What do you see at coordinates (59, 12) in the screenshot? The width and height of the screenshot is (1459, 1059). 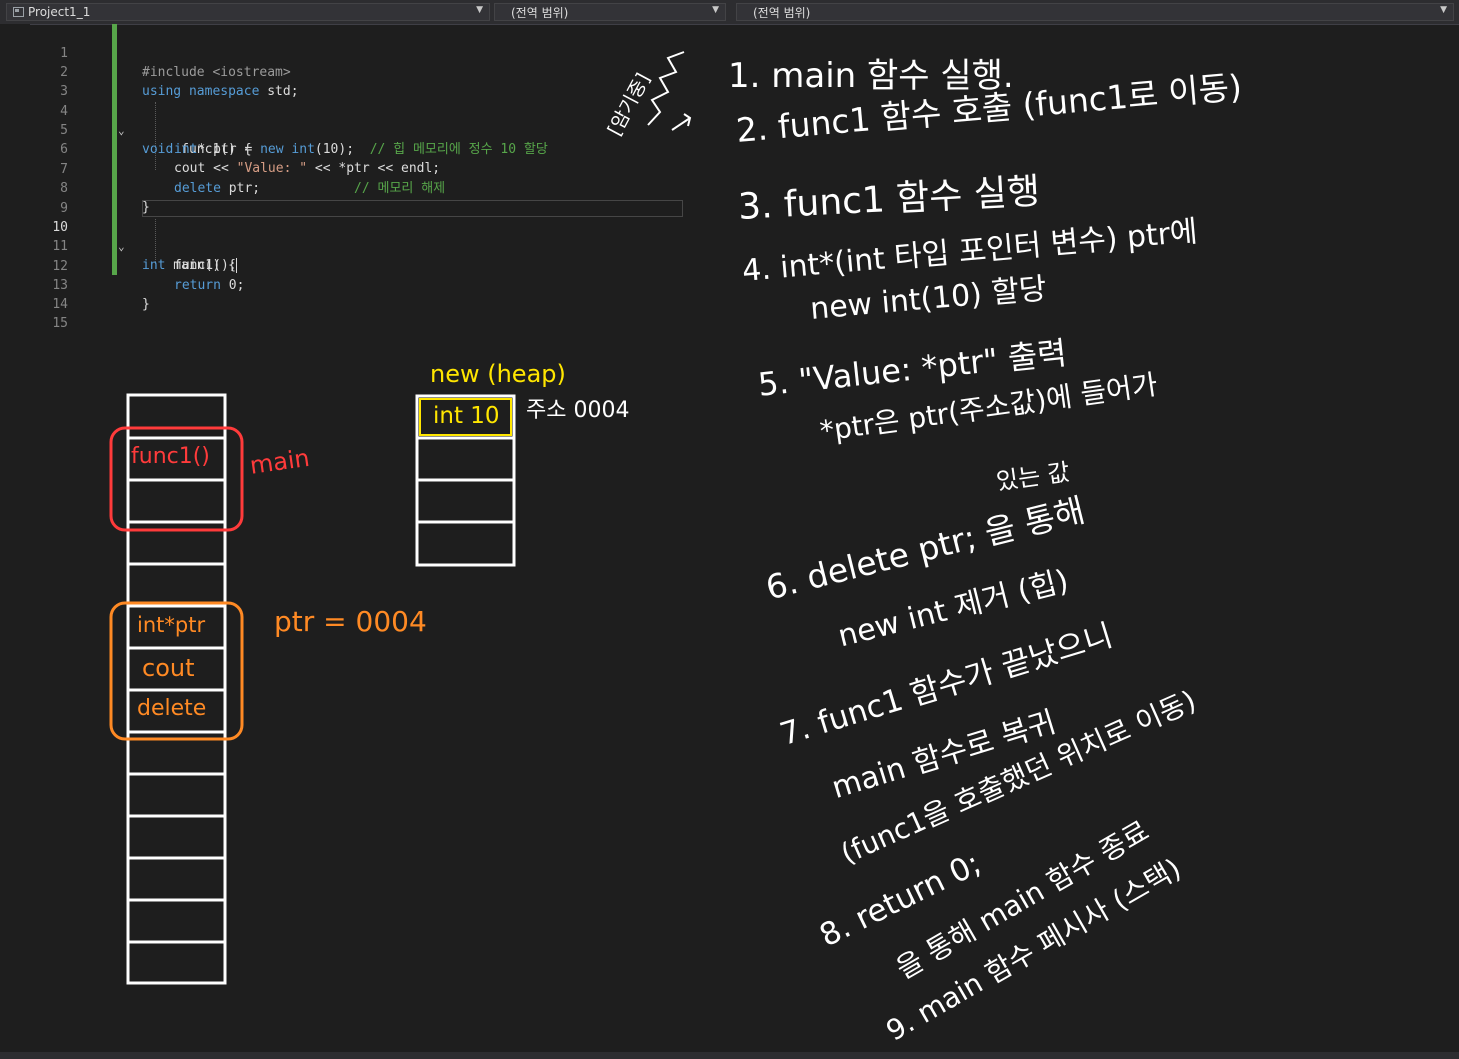 I see `project-name: Project1_1` at bounding box center [59, 12].